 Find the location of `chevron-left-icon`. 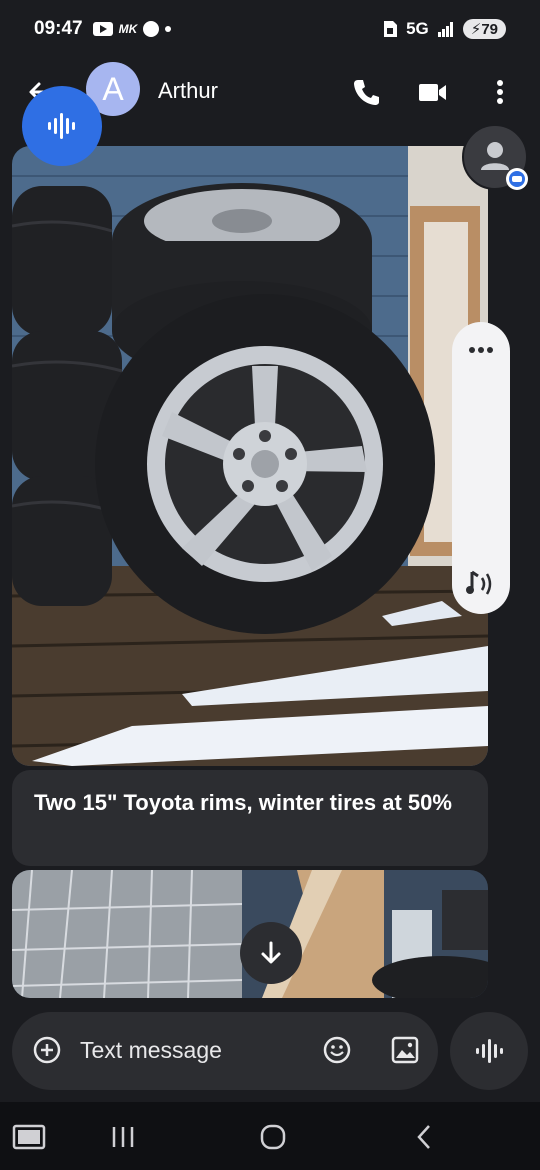

chevron-left-icon is located at coordinates (425, 1137).